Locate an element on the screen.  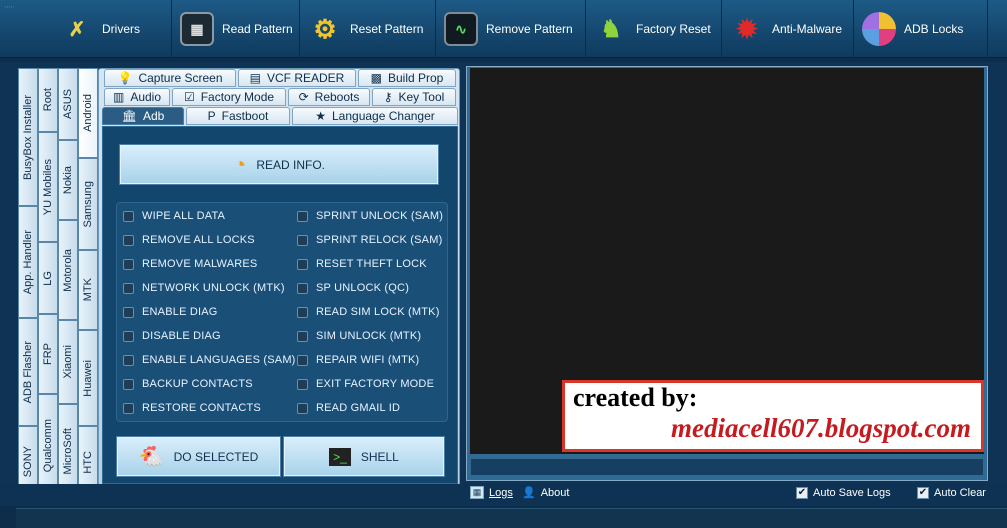
tab-mtk: MTK is located at coordinates (88, 290).